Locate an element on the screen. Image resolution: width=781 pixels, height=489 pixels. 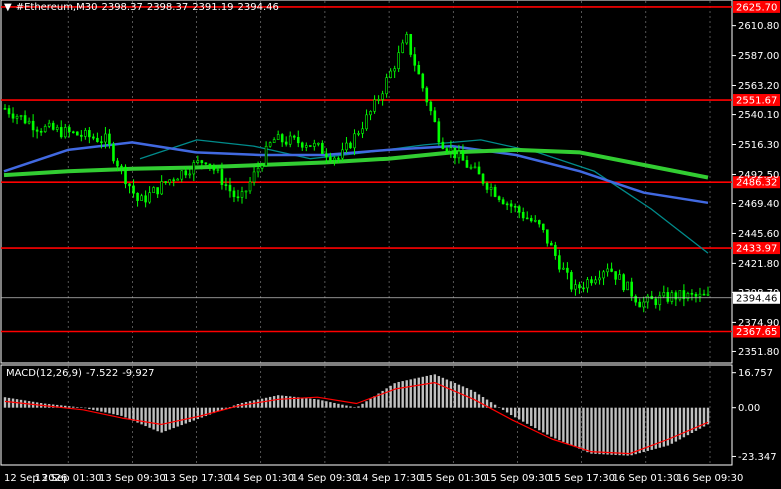
macd-axis-label: 16.757 is located at coordinates (755, 373).